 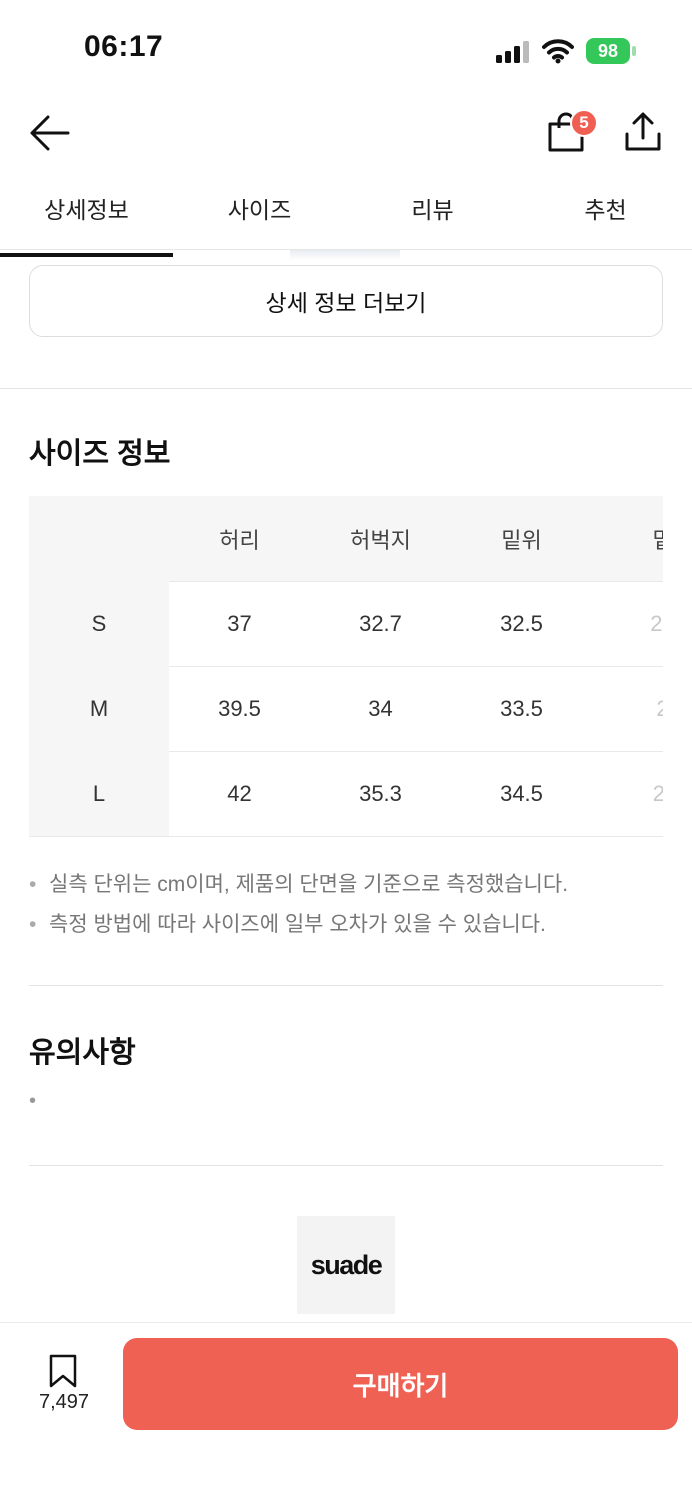 I want to click on table-row: S 37 32.7 32.5 24, so click(x=346, y=624).